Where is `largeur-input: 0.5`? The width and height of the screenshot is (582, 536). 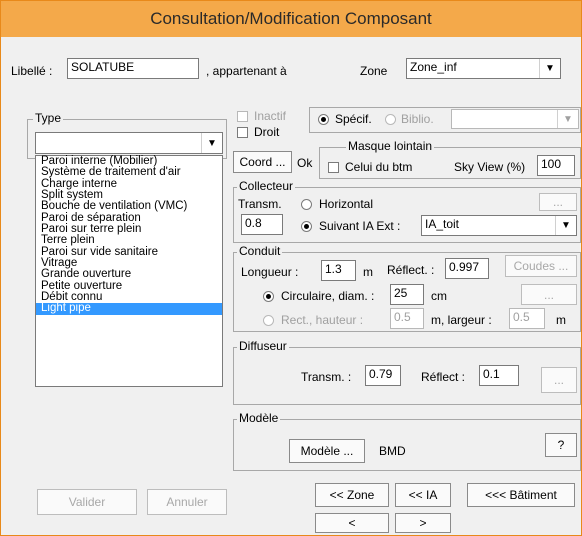
largeur-input: 0.5 is located at coordinates (527, 318).